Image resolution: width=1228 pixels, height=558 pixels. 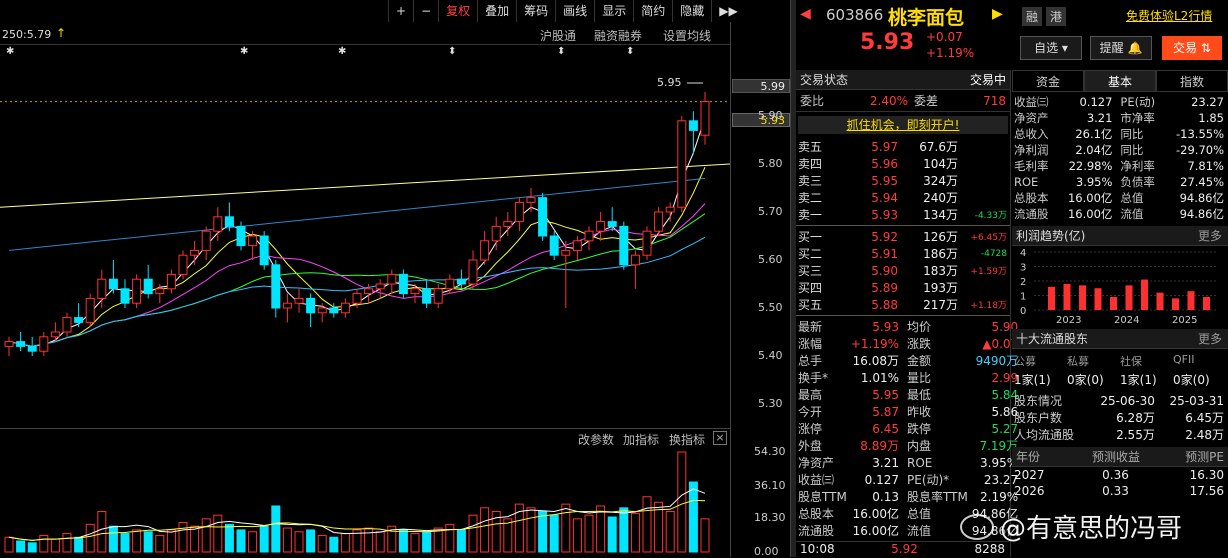 What do you see at coordinates (613, 11) in the screenshot?
I see `display-button: 显示` at bounding box center [613, 11].